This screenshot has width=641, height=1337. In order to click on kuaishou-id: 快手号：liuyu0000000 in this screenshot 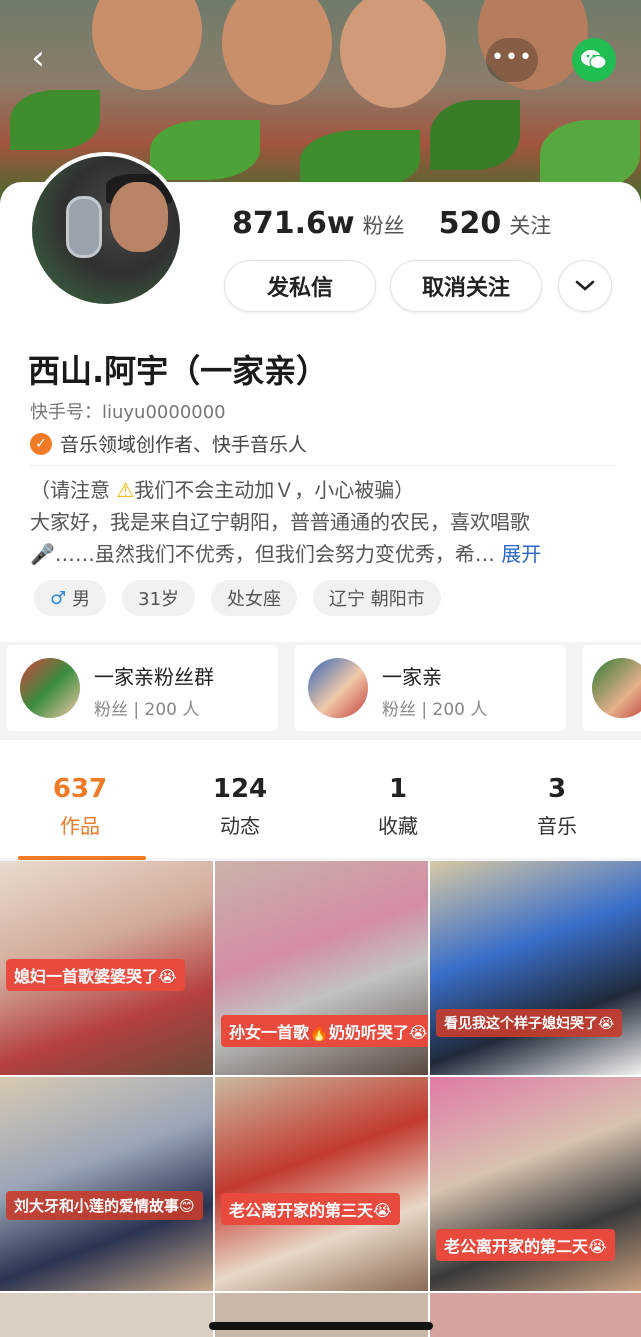, I will do `click(128, 411)`.